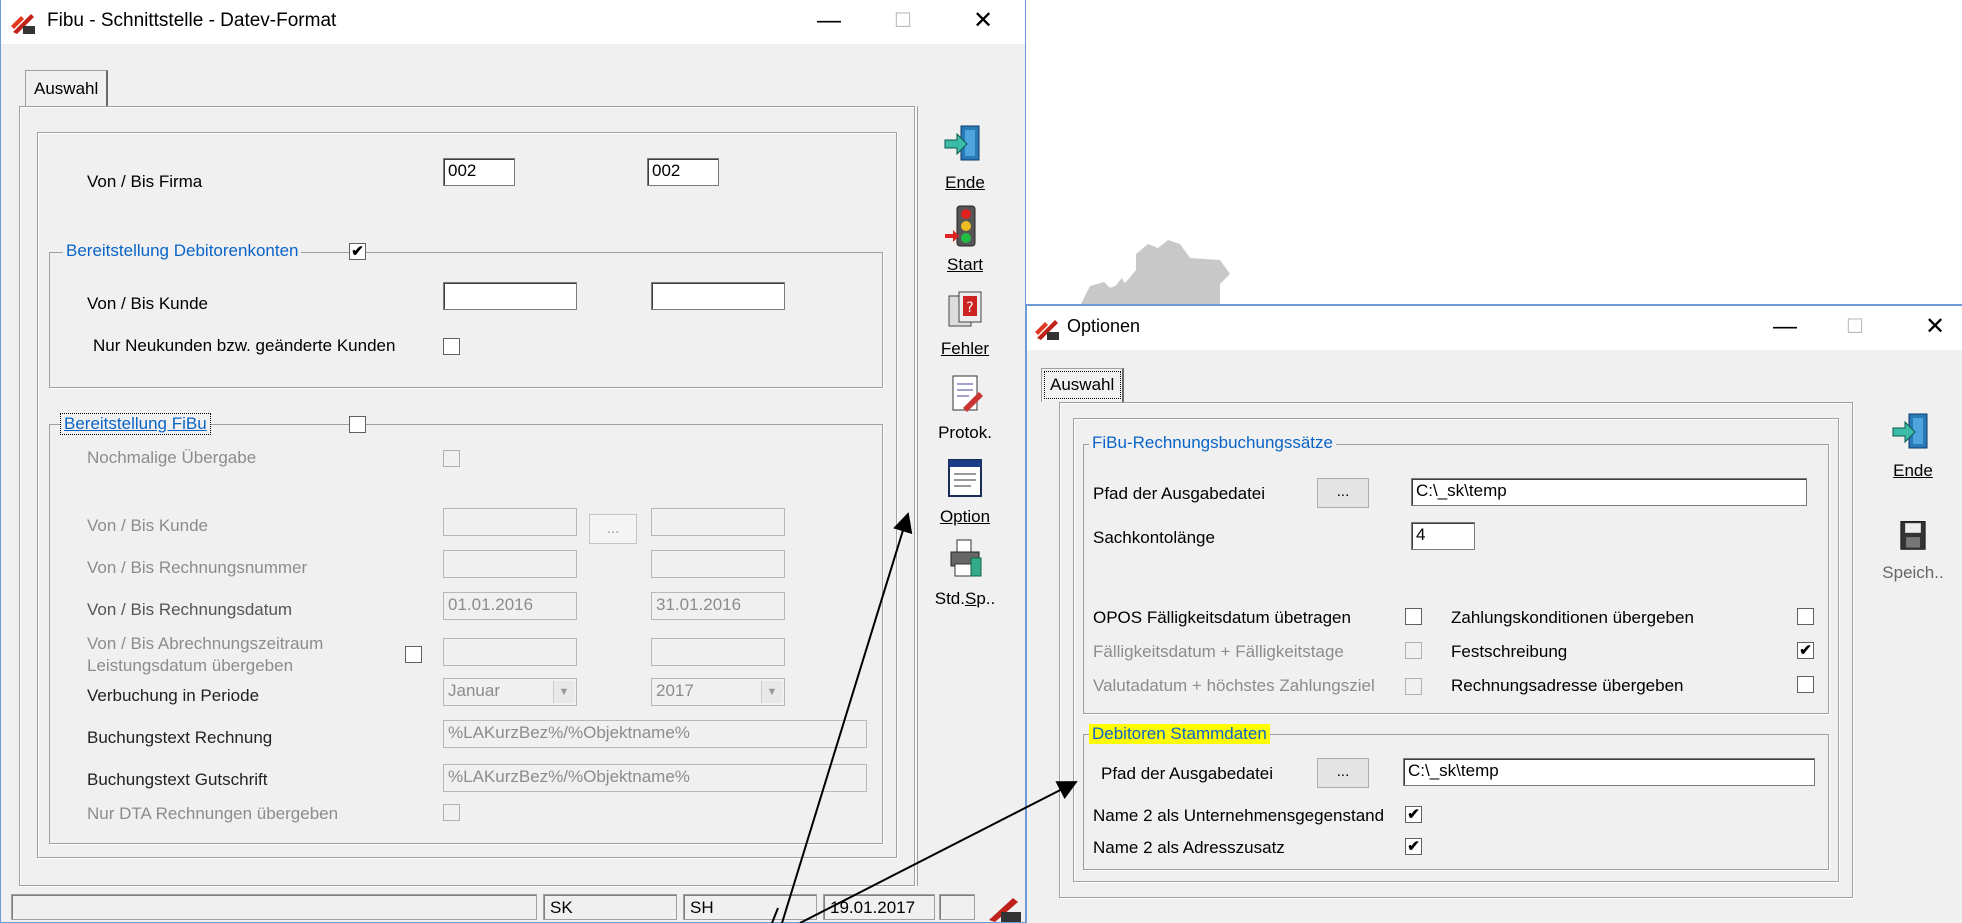 This screenshot has height=923, width=1962. What do you see at coordinates (938, 852) in the screenshot?
I see `arrow-to-debitoren-pfad` at bounding box center [938, 852].